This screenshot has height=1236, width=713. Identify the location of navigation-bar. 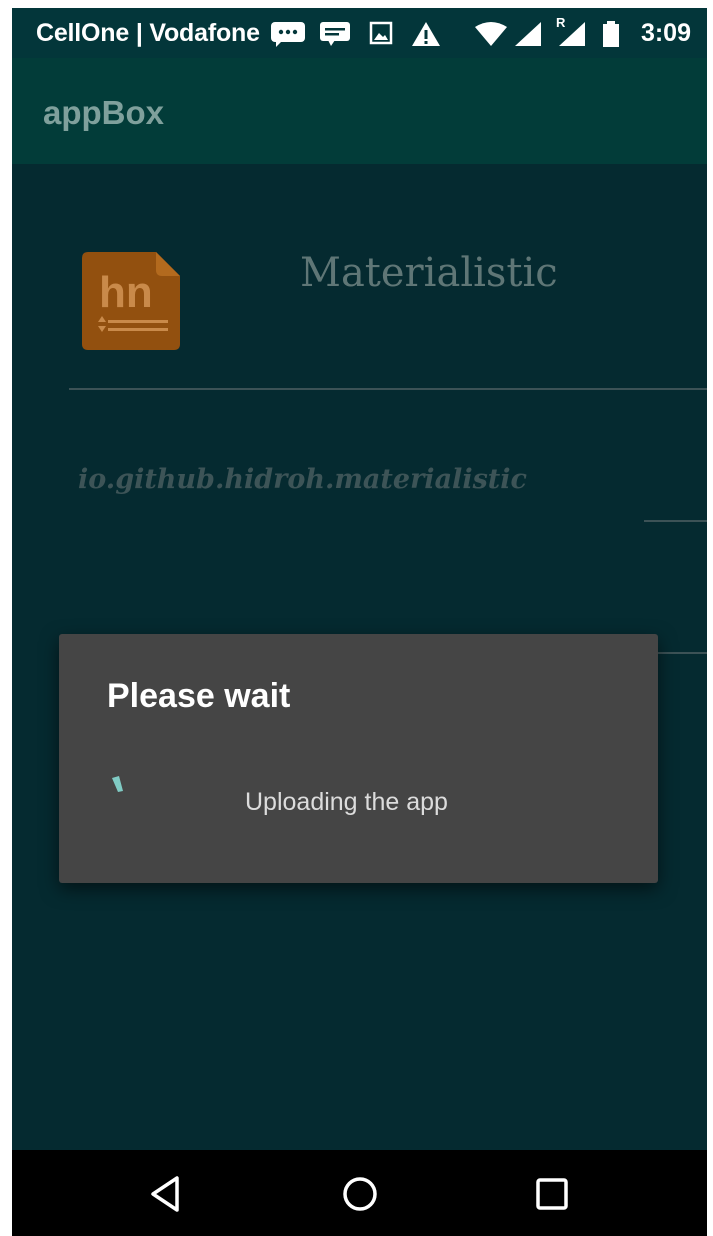
(359, 1193).